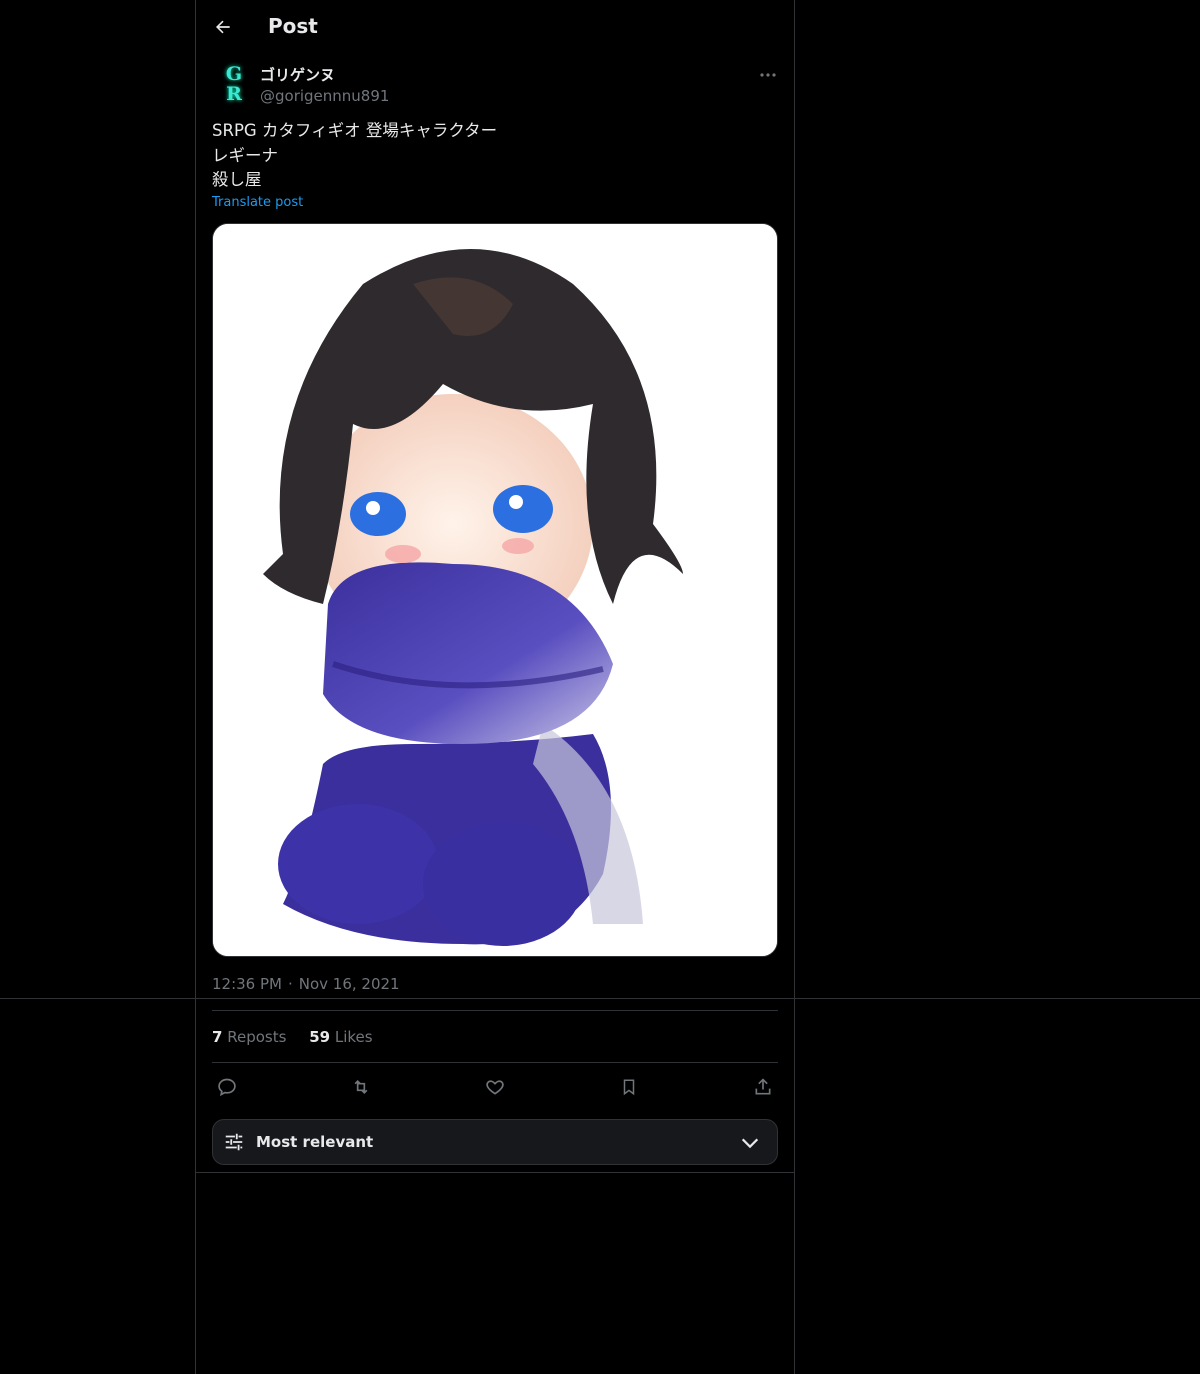  Describe the element at coordinates (355, 130) in the screenshot. I see `post-line: SRPG カタフィギオ 登場キャラクター` at that location.